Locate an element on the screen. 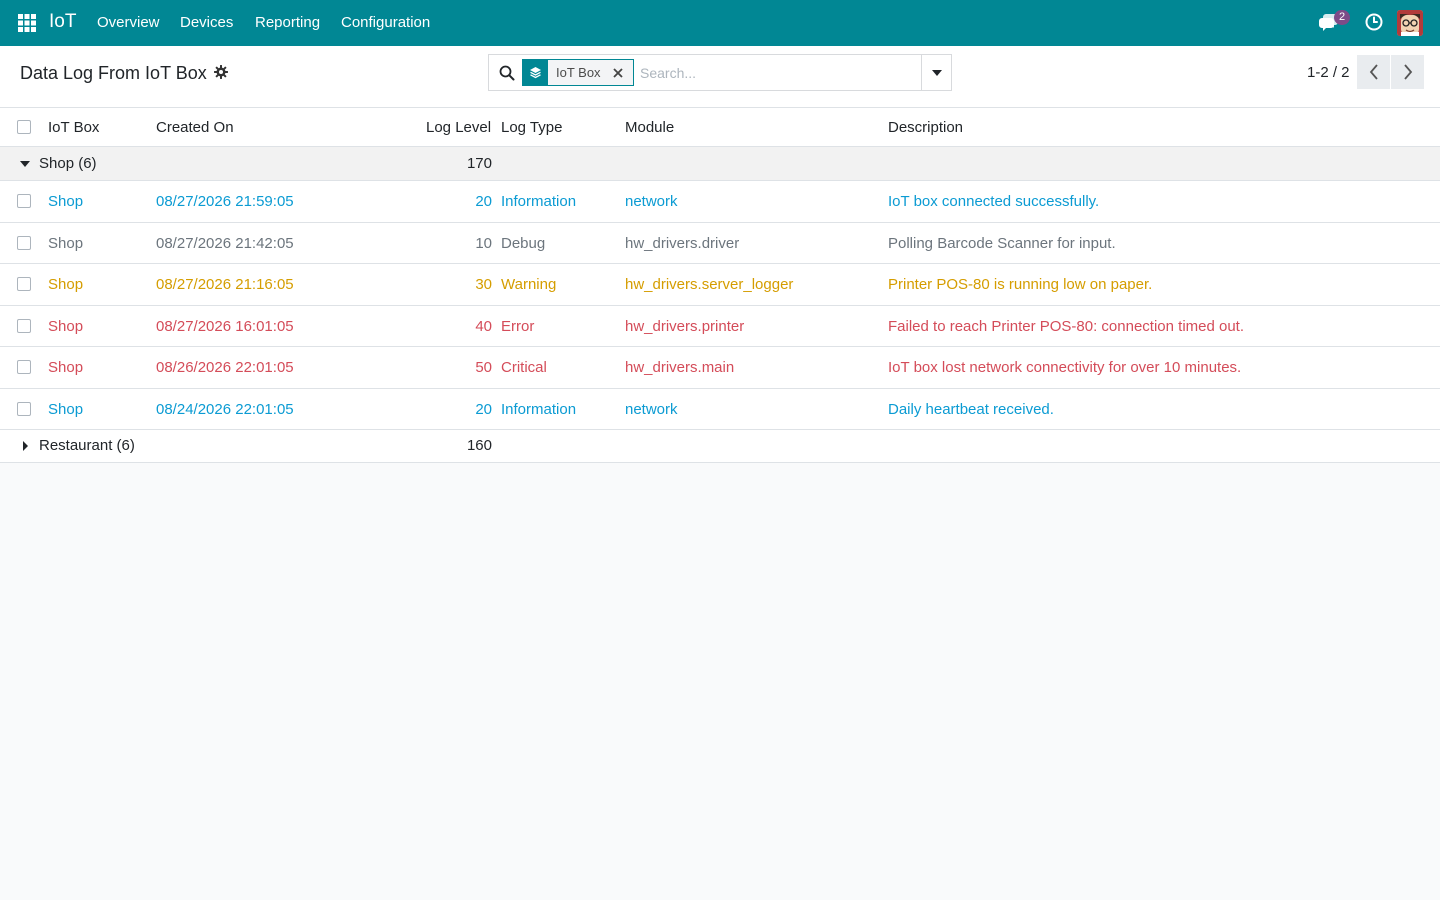 This screenshot has height=900, width=1440. avatar-face-icon is located at coordinates (1410, 23).